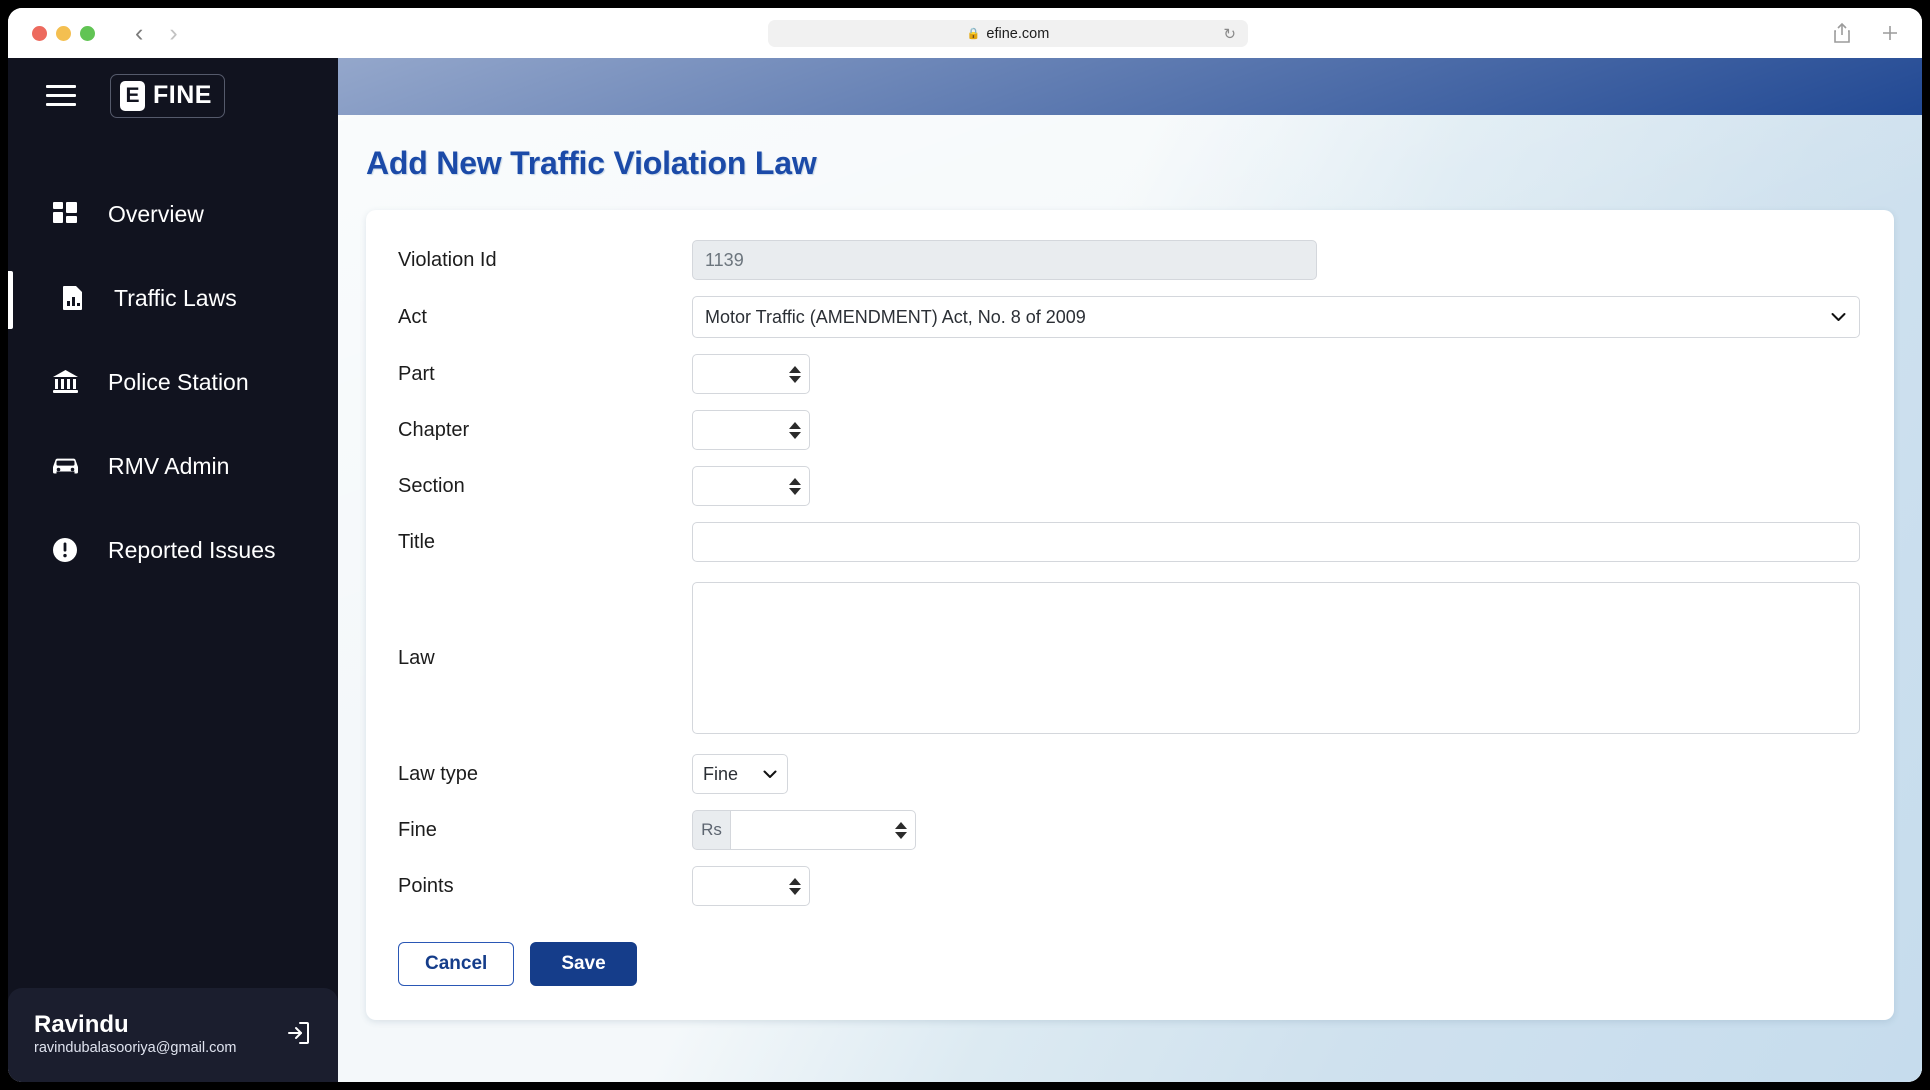 This screenshot has width=1930, height=1090. What do you see at coordinates (173, 33) in the screenshot?
I see `forward-arrow-icon: ›` at bounding box center [173, 33].